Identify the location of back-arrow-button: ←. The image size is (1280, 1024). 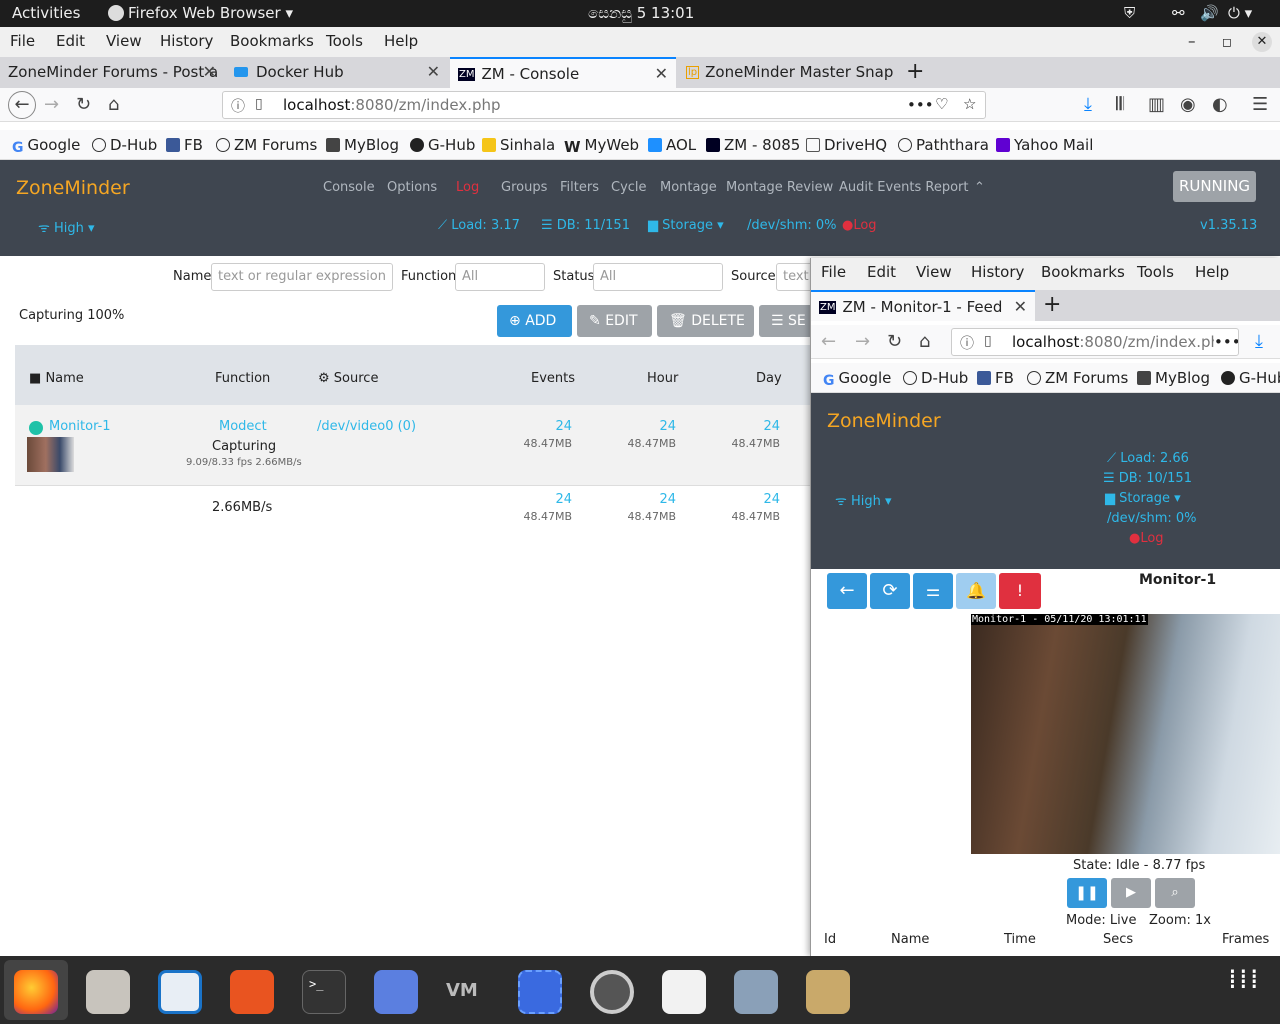
(847, 591).